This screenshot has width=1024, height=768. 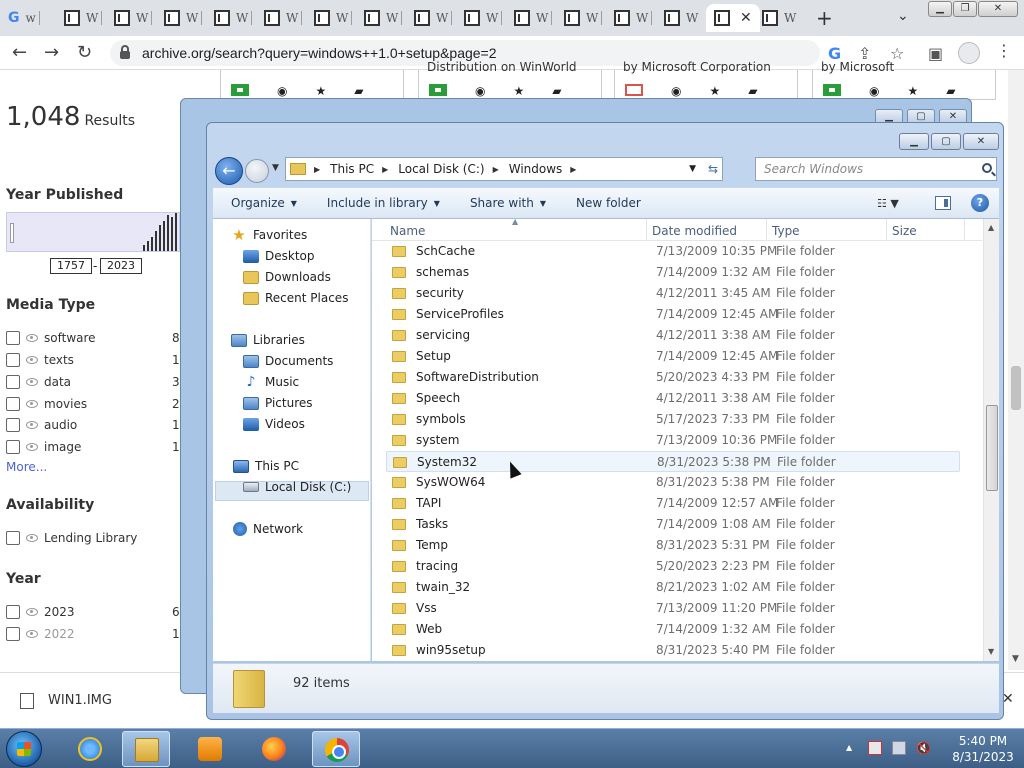 What do you see at coordinates (536, 169) in the screenshot?
I see `breadcrumb-windows: Windows` at bounding box center [536, 169].